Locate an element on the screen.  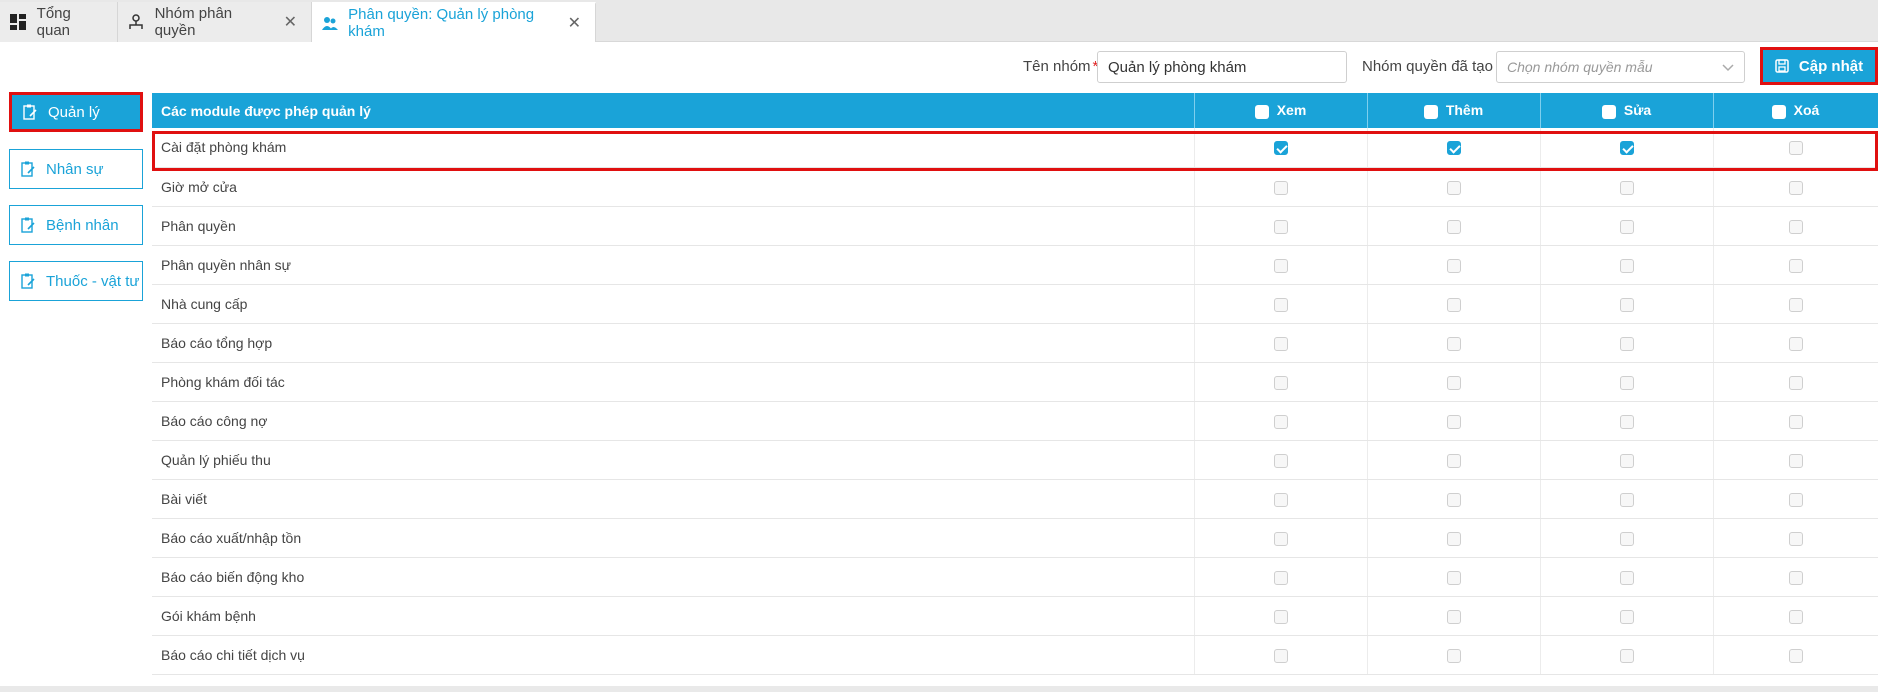
group-name-input is located at coordinates (1222, 67).